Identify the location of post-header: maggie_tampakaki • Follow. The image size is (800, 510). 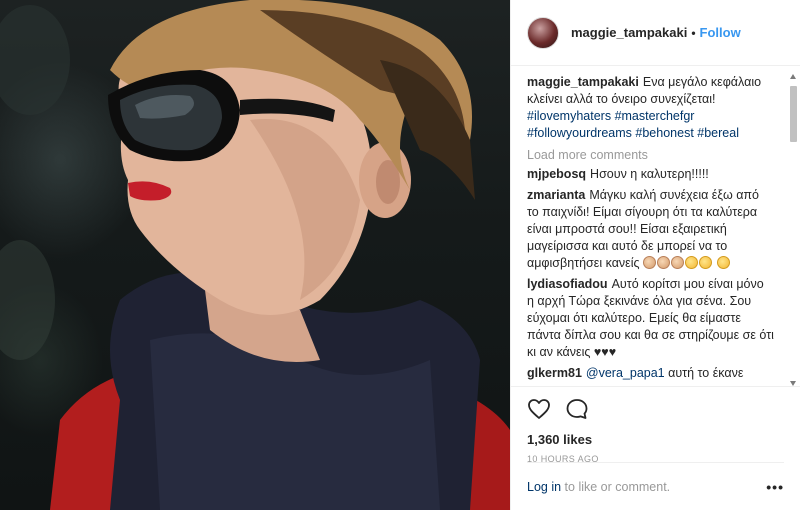
(655, 33).